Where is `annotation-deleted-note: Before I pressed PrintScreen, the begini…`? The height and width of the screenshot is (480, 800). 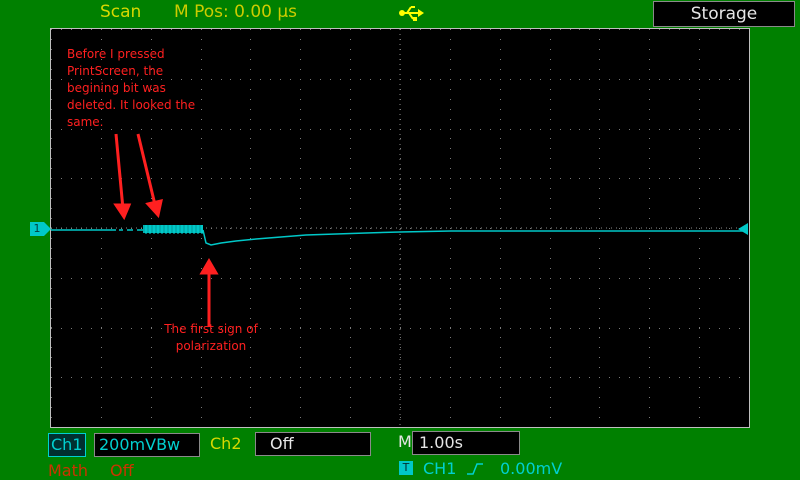 annotation-deleted-note: Before I pressed PrintScreen, the begini… is located at coordinates (131, 88).